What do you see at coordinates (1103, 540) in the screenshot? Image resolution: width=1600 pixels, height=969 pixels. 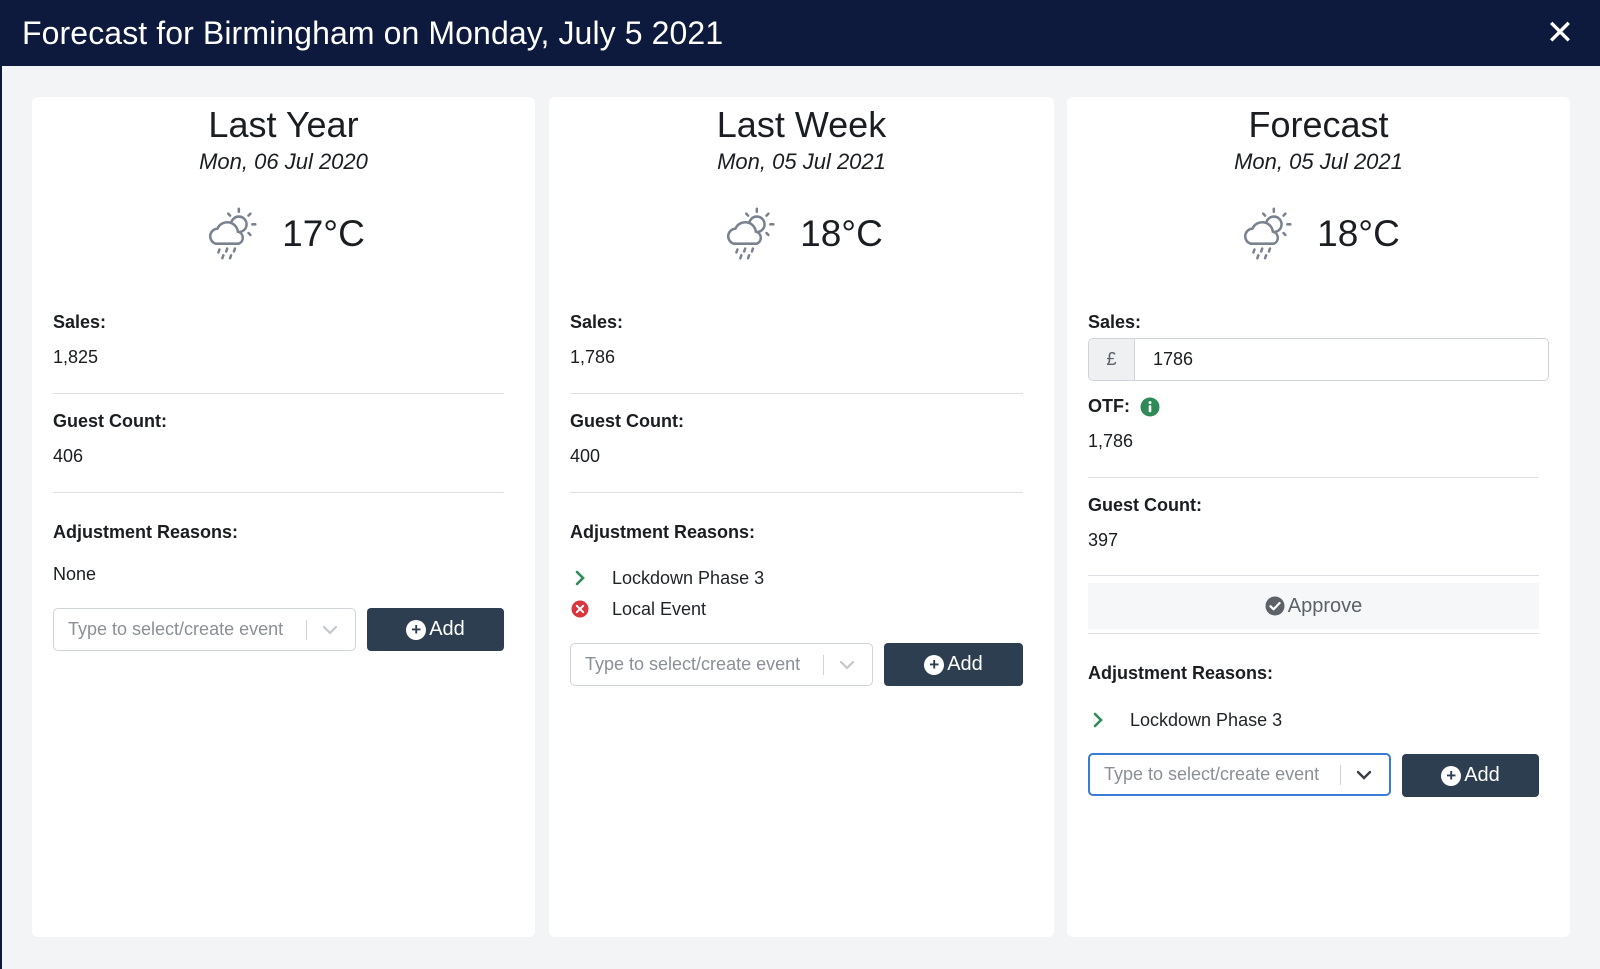 I see `guest-count-value: 397` at bounding box center [1103, 540].